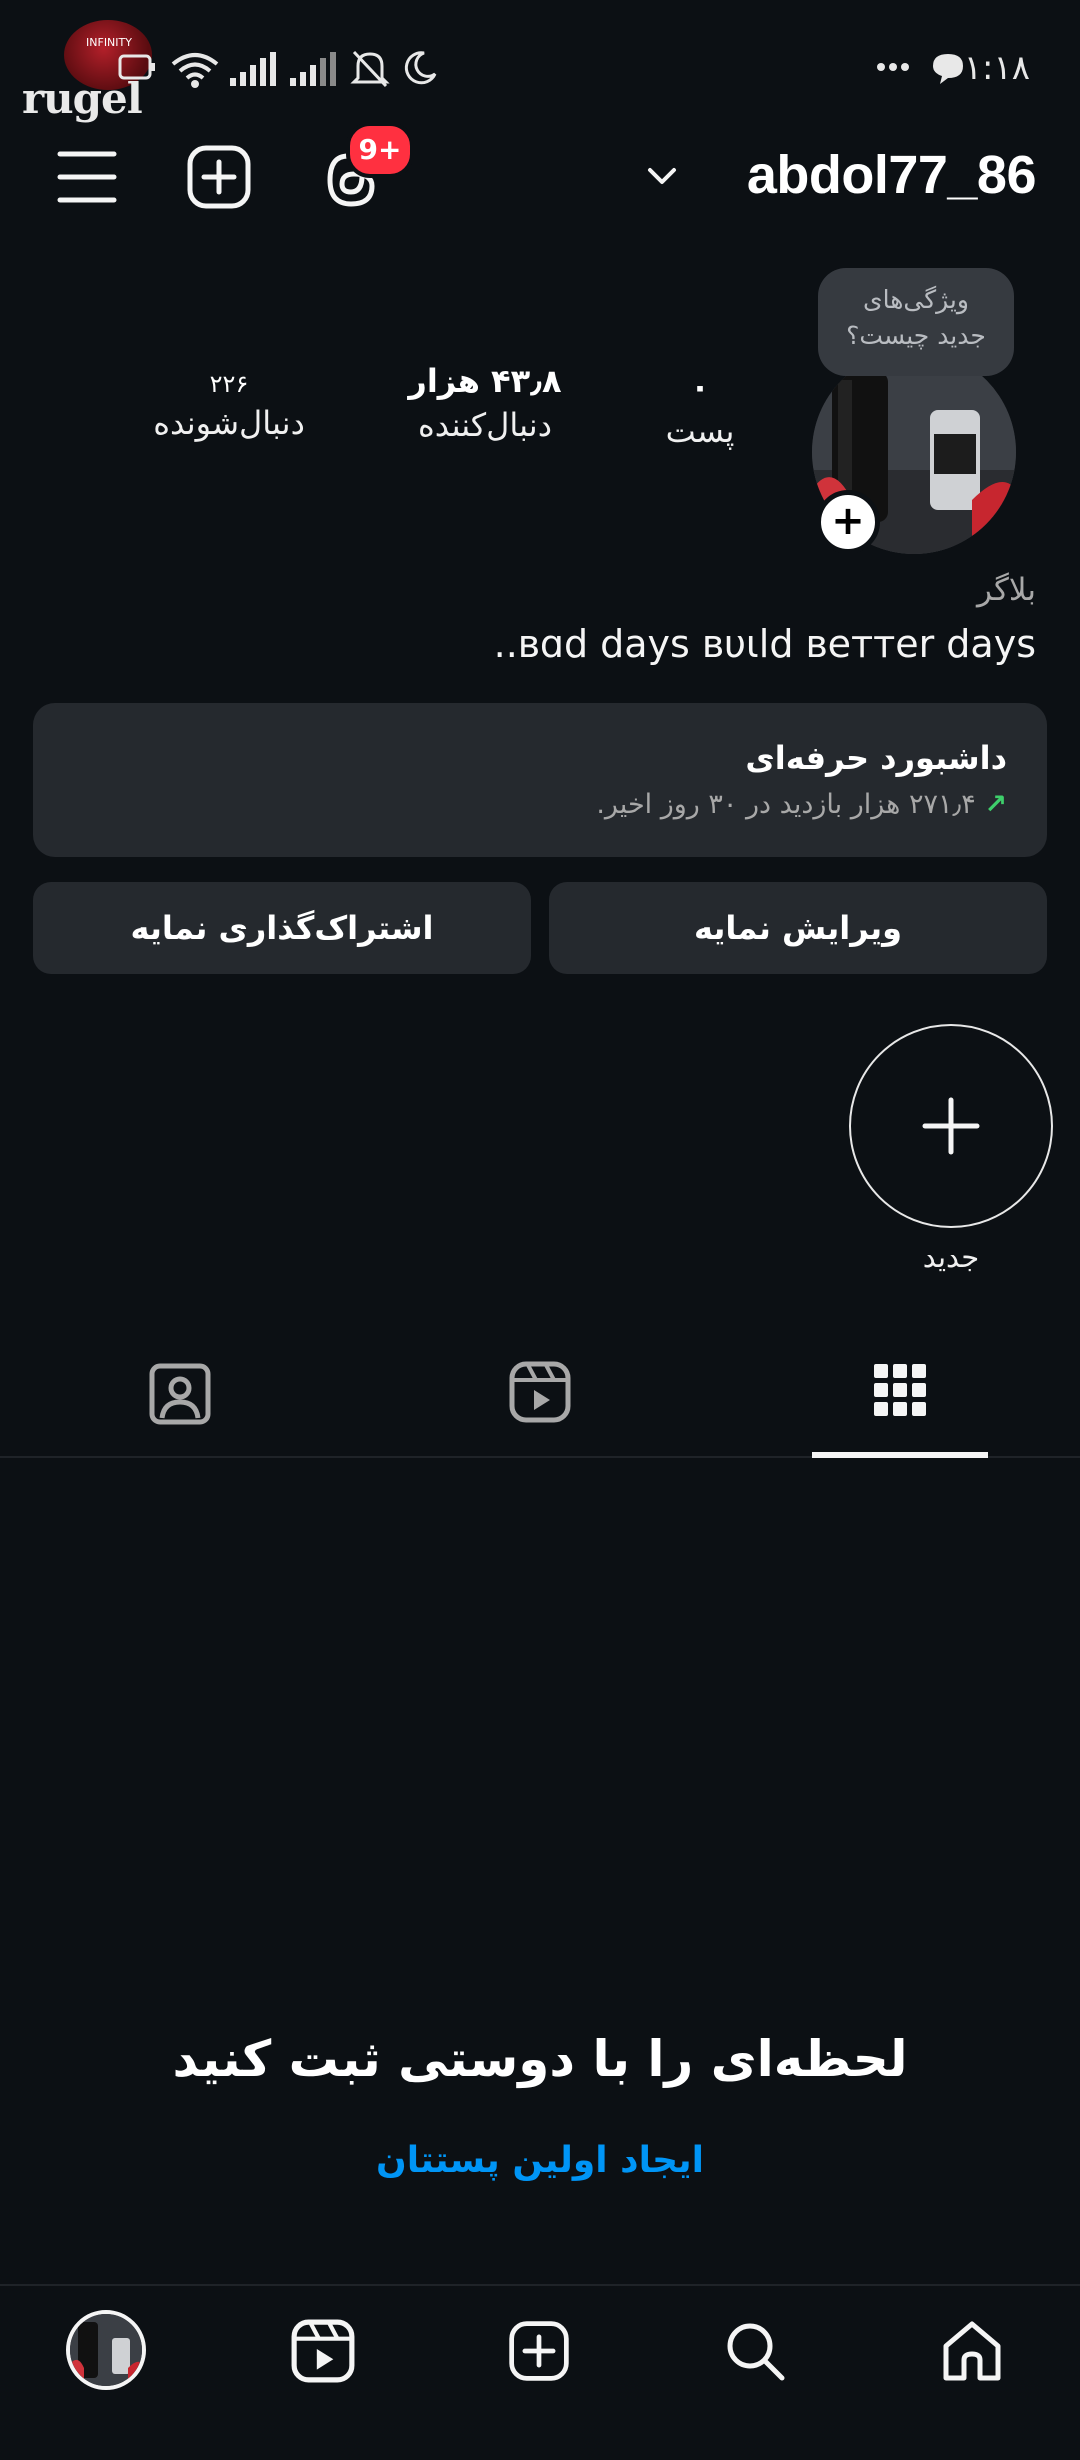 The image size is (1080, 2460). I want to click on stat-following-label: دنبال‌شونده, so click(229, 423).